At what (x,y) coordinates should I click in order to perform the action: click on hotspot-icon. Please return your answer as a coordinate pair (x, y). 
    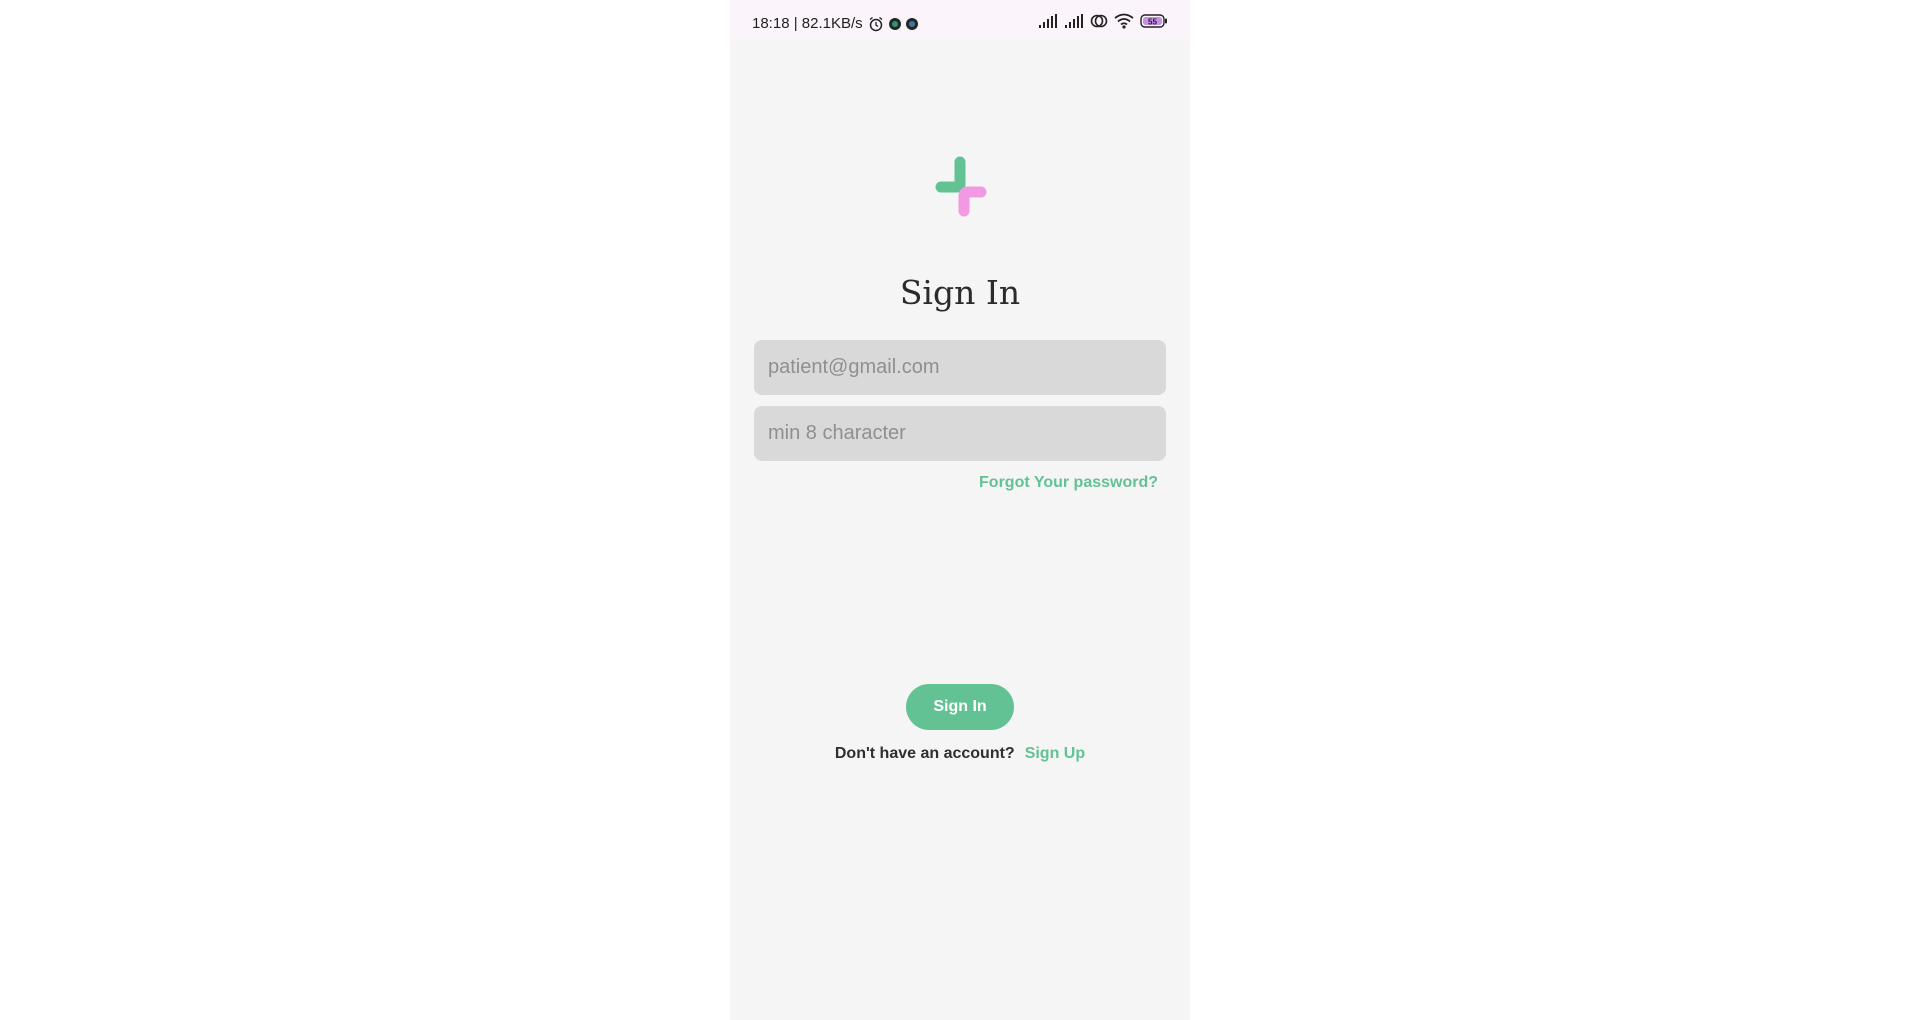
    Looking at the image, I should click on (1099, 21).